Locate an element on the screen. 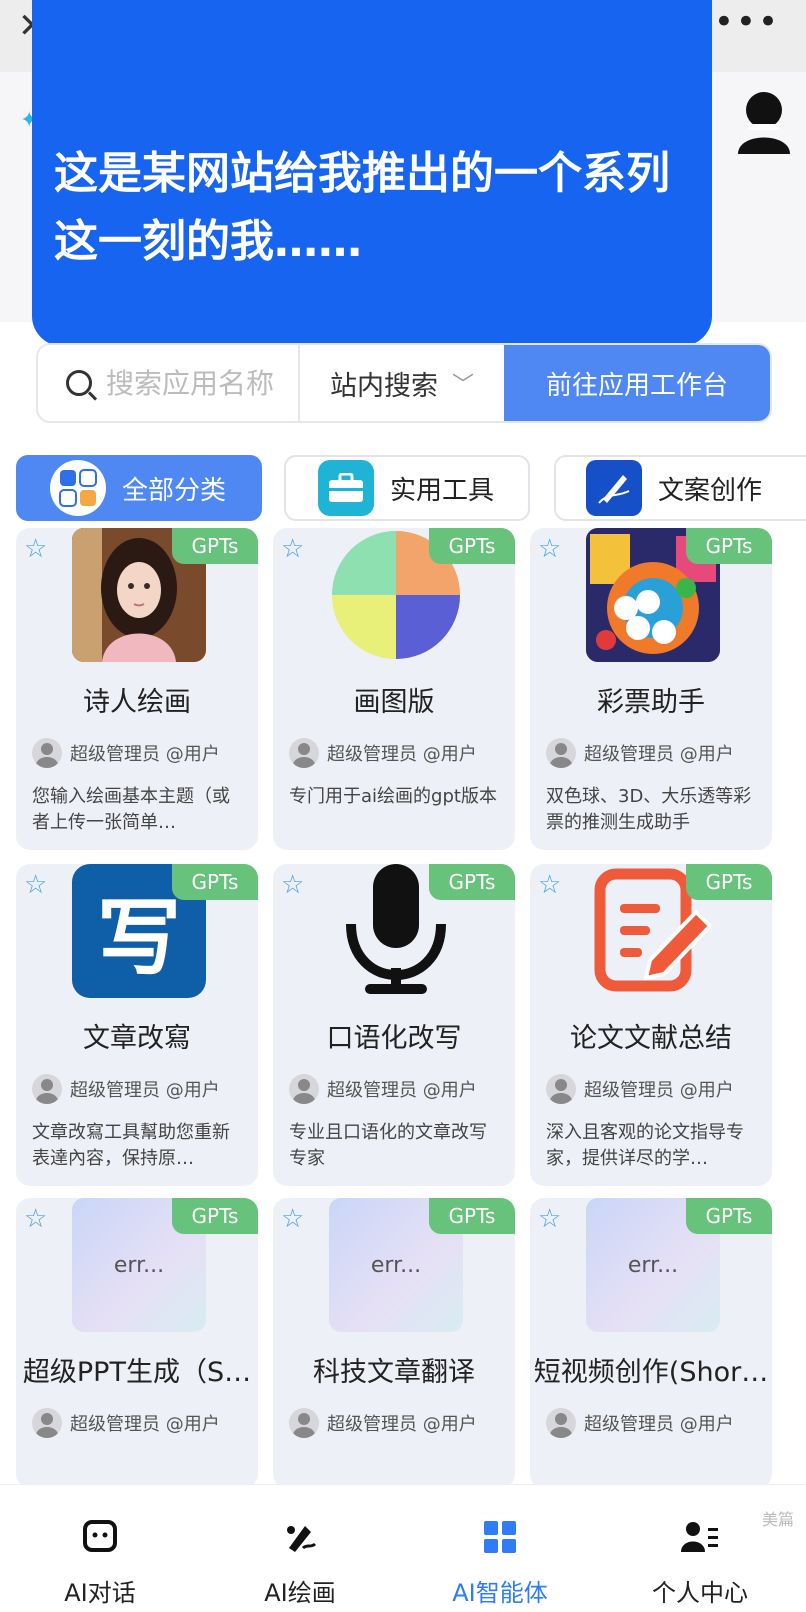  nav-label: AI对话 is located at coordinates (100, 1593).